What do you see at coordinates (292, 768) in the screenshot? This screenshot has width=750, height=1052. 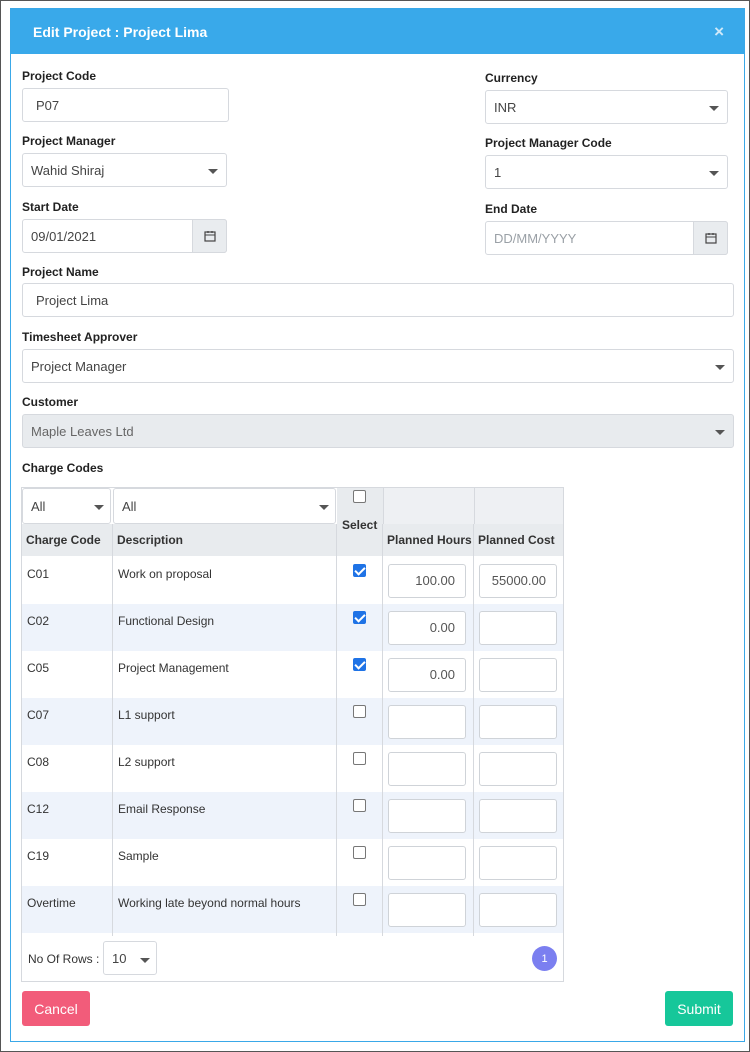 I see `table-row: C08 L2 support` at bounding box center [292, 768].